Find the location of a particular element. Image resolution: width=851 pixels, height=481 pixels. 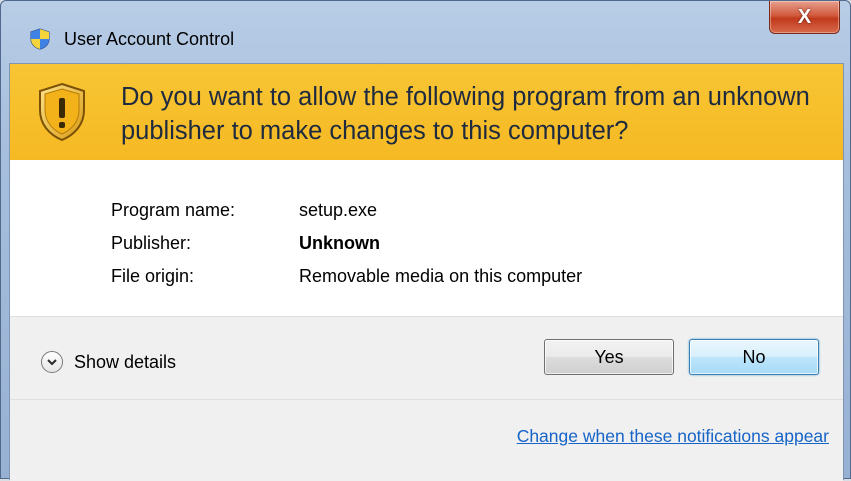

chevron-down-icon is located at coordinates (52, 362).